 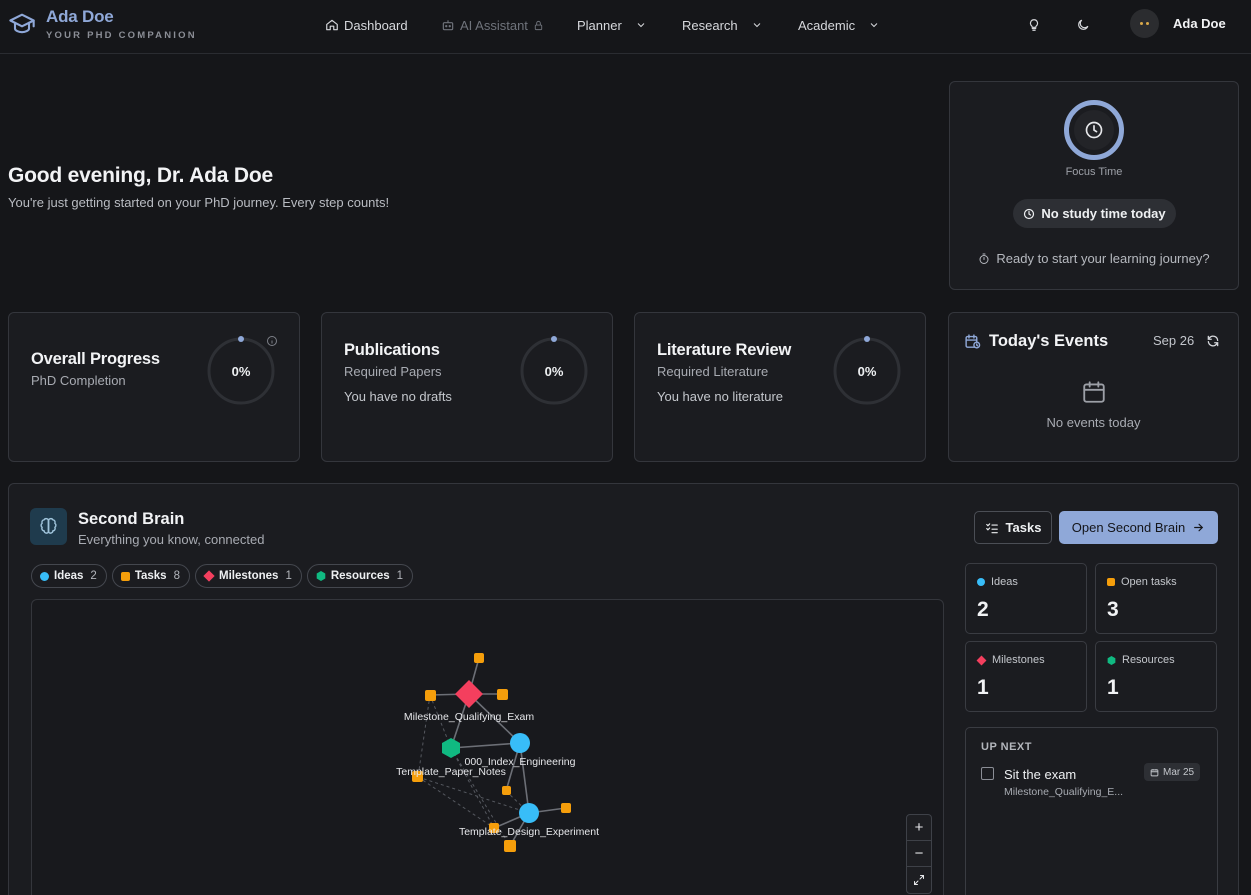 I want to click on milestone-diamond-icon, so click(x=981, y=660).